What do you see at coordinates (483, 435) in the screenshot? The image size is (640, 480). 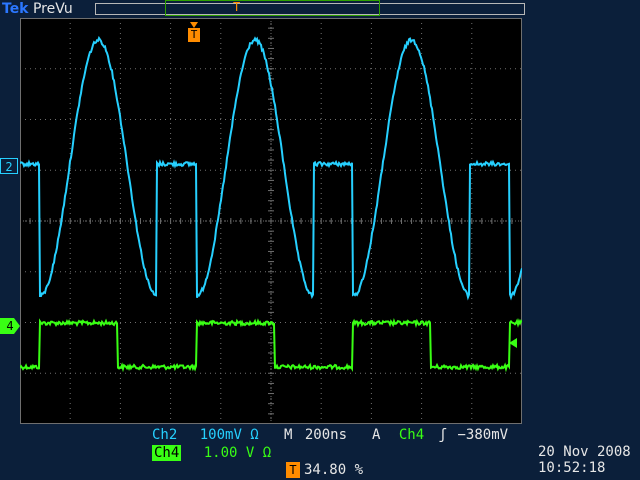 I see `trigger-level: −380mV` at bounding box center [483, 435].